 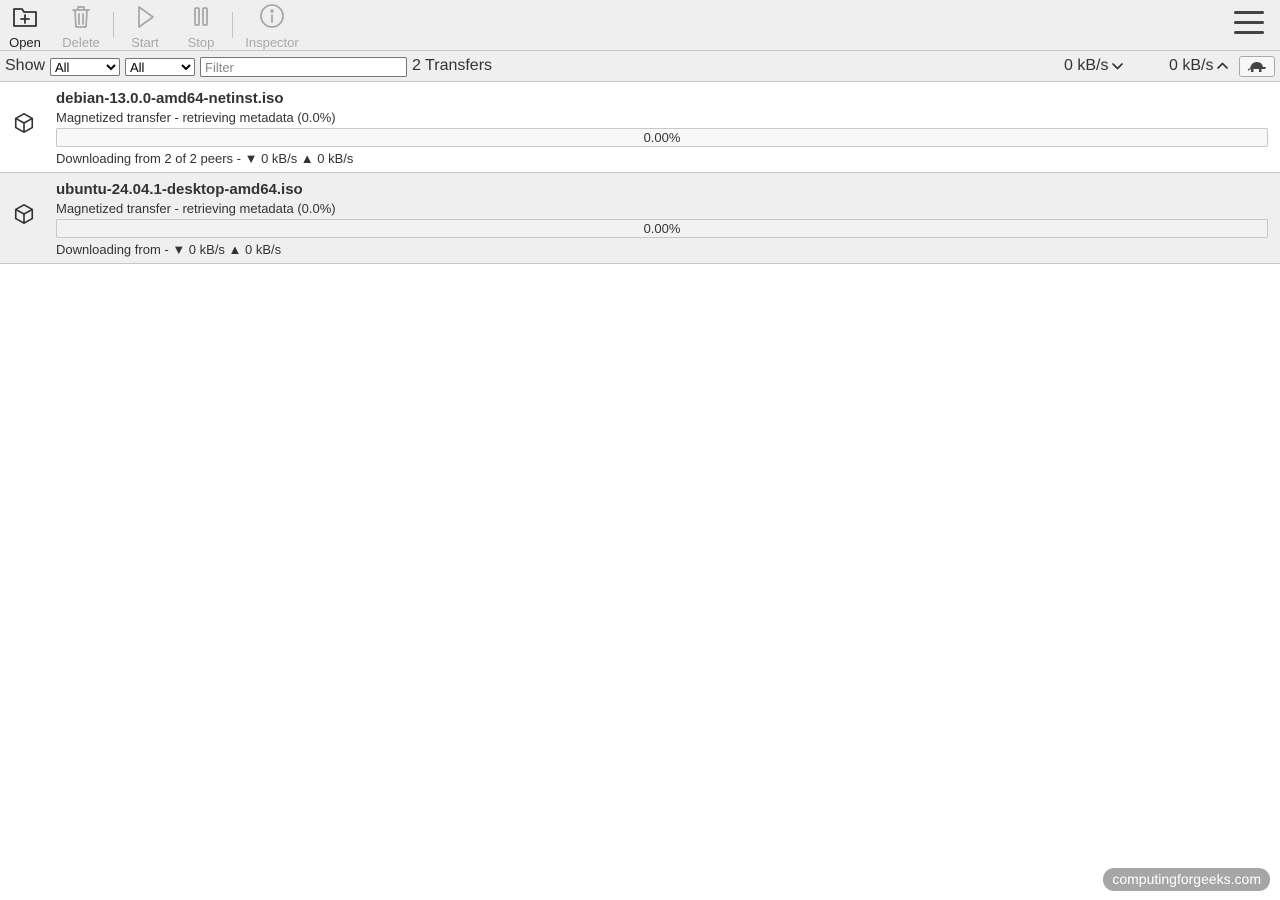 What do you see at coordinates (303, 67) in the screenshot?
I see `filter-input` at bounding box center [303, 67].